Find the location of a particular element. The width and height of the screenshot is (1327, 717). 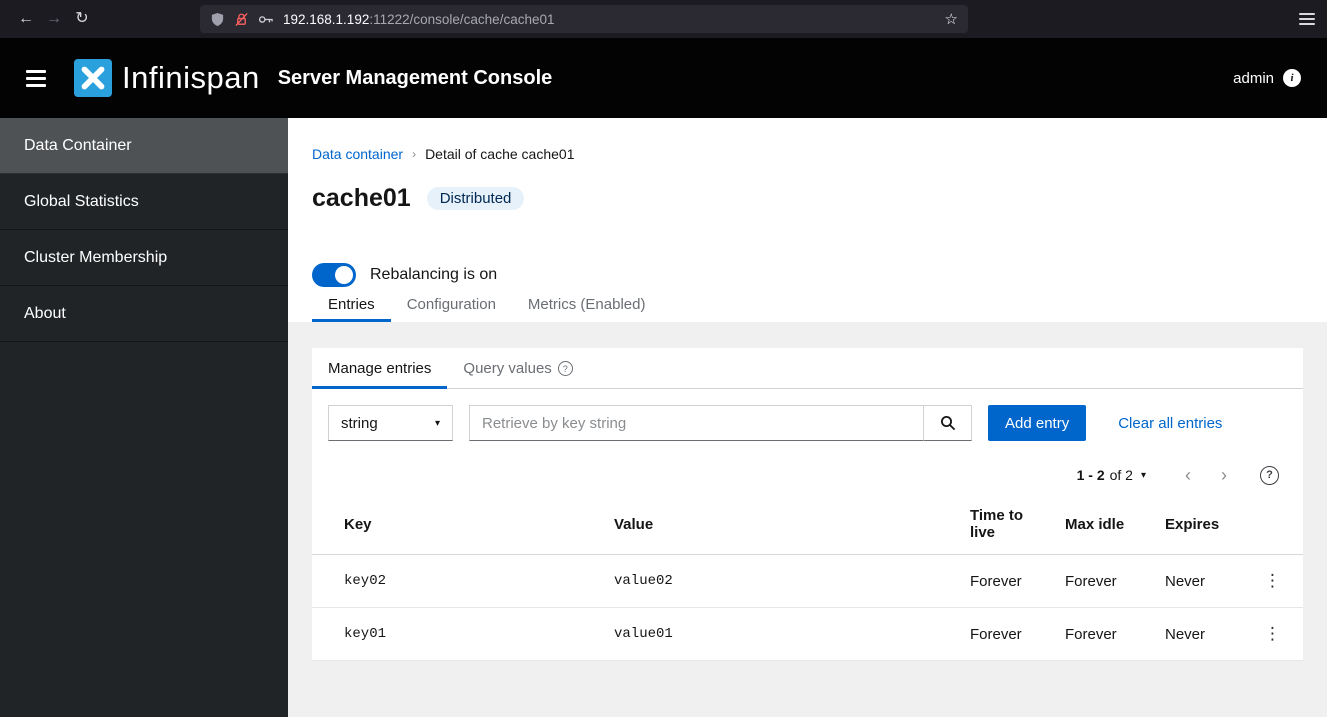

column-header-ttl: Time to live is located at coordinates (1005, 524).